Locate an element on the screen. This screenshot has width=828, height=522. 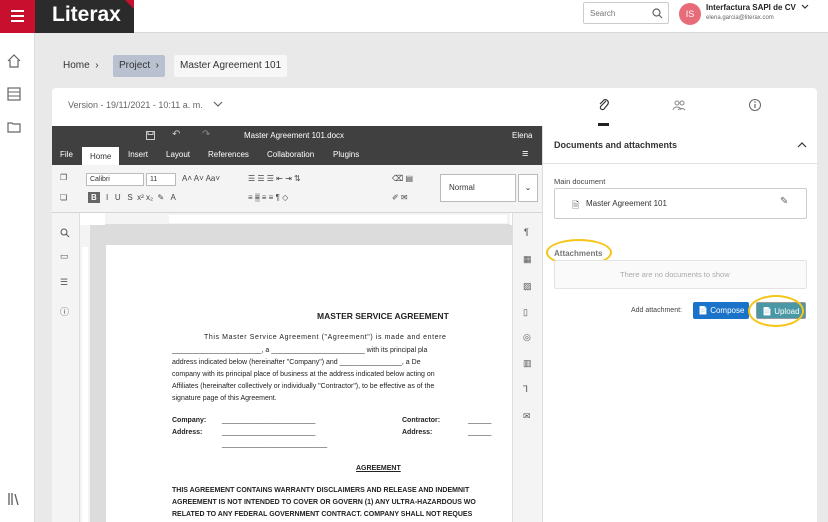
table-icon: ▦ is located at coordinates (527, 259).